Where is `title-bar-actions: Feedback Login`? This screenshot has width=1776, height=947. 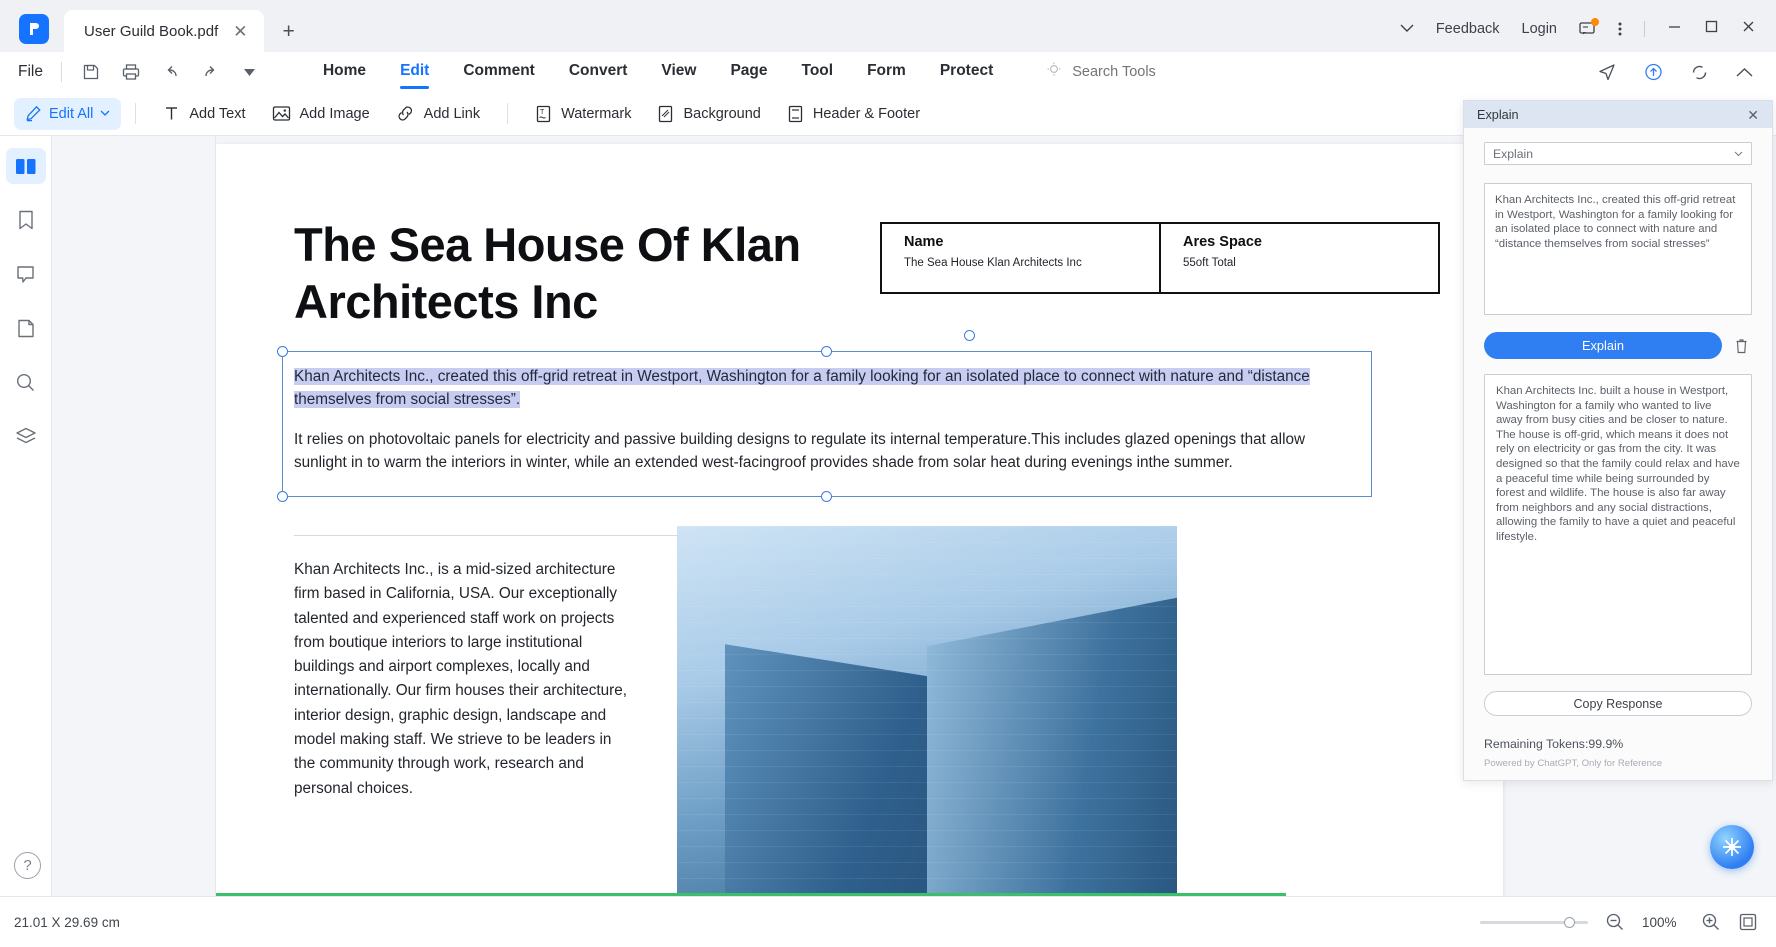
title-bar-actions: Feedback Login is located at coordinates (1588, 27).